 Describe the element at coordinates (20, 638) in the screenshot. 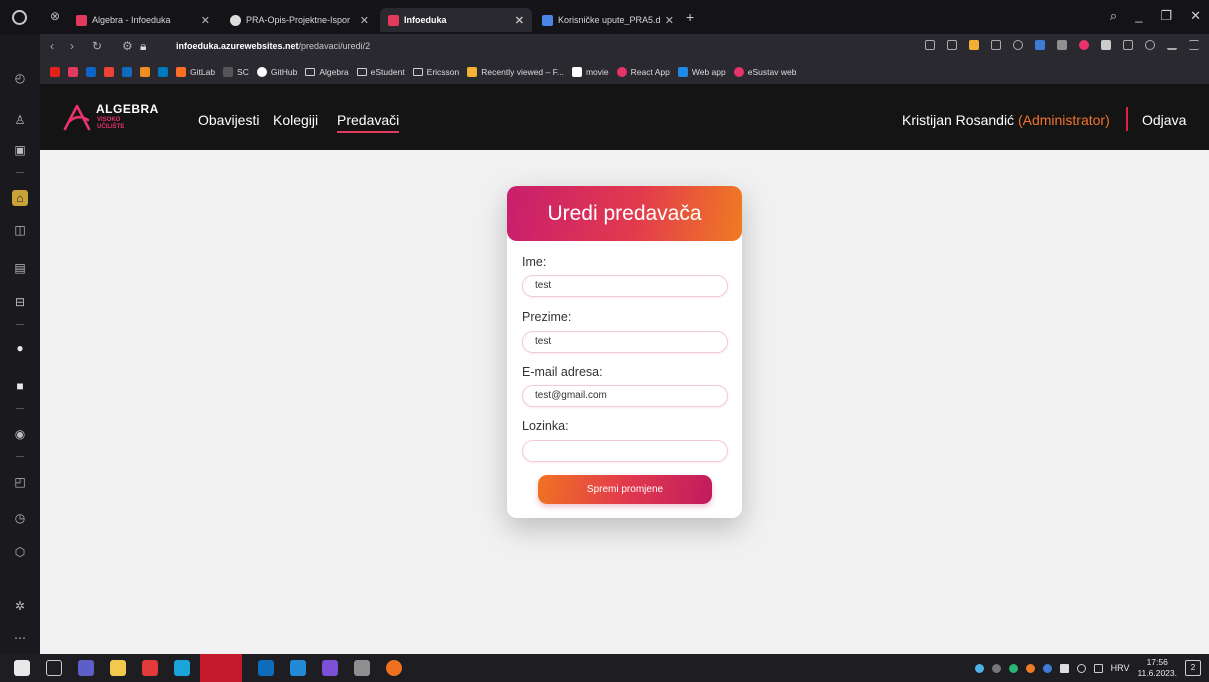

I see `more-icon: ⋯` at that location.